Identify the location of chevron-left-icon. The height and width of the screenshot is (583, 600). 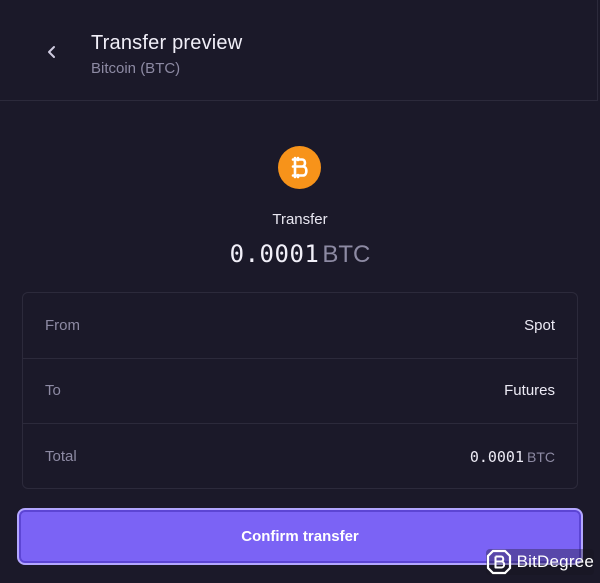
(51, 52).